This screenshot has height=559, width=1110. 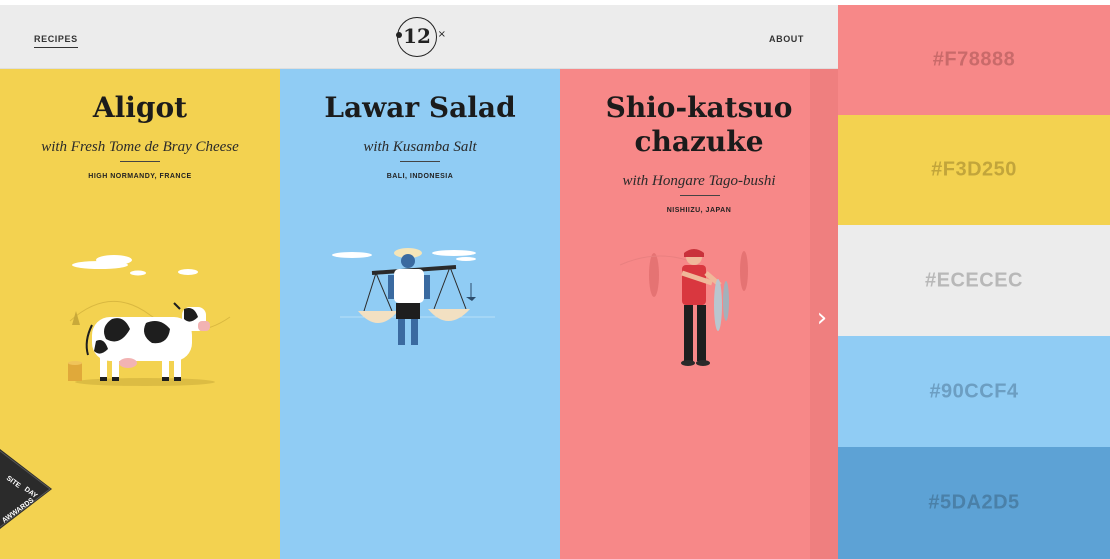 I want to click on recipe-title: Lawar Salad, so click(x=420, y=107).